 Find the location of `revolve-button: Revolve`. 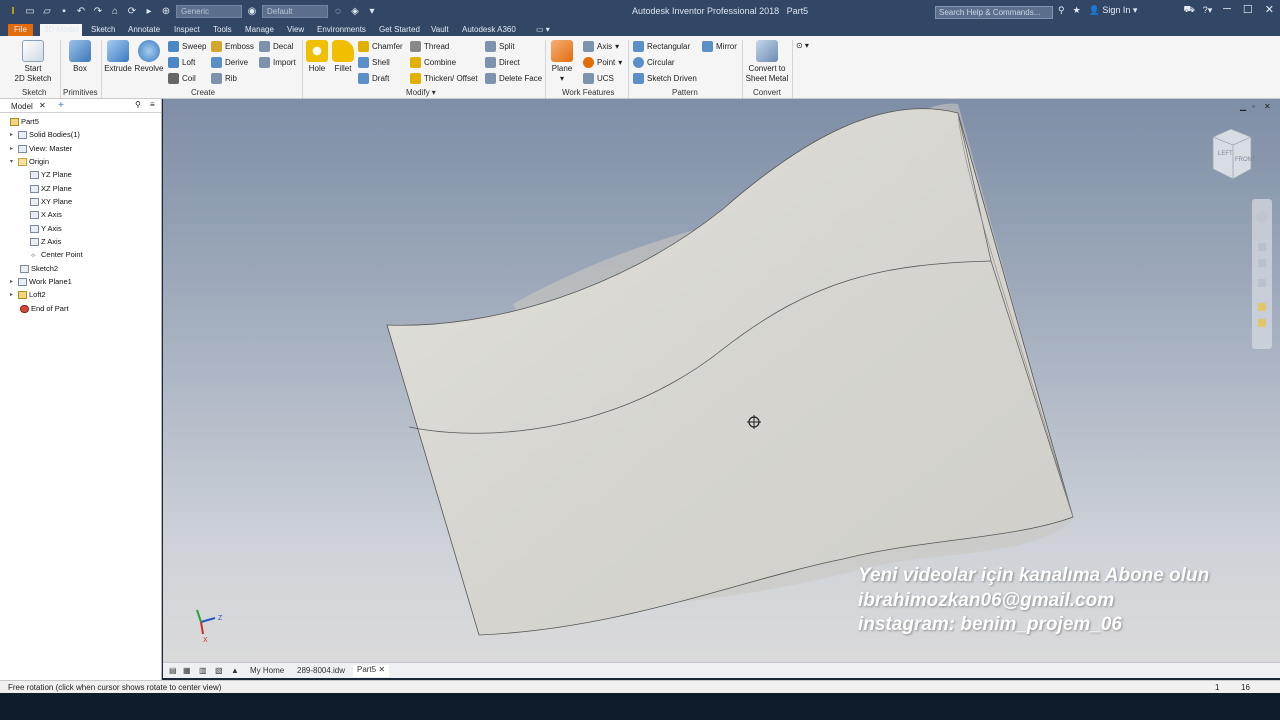

revolve-button: Revolve is located at coordinates (149, 57).